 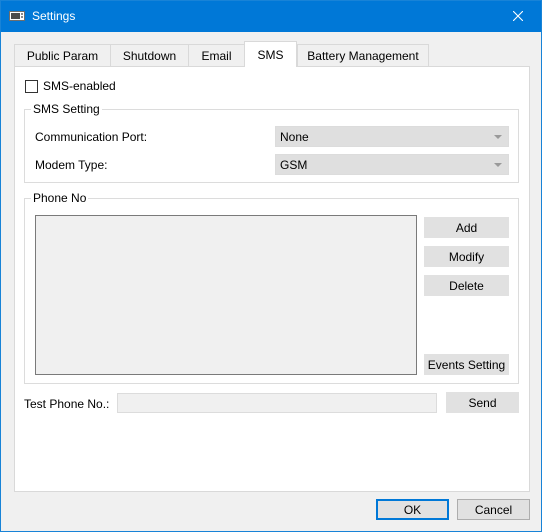 I want to click on tab-battery-management: Battery Management, so click(x=363, y=55).